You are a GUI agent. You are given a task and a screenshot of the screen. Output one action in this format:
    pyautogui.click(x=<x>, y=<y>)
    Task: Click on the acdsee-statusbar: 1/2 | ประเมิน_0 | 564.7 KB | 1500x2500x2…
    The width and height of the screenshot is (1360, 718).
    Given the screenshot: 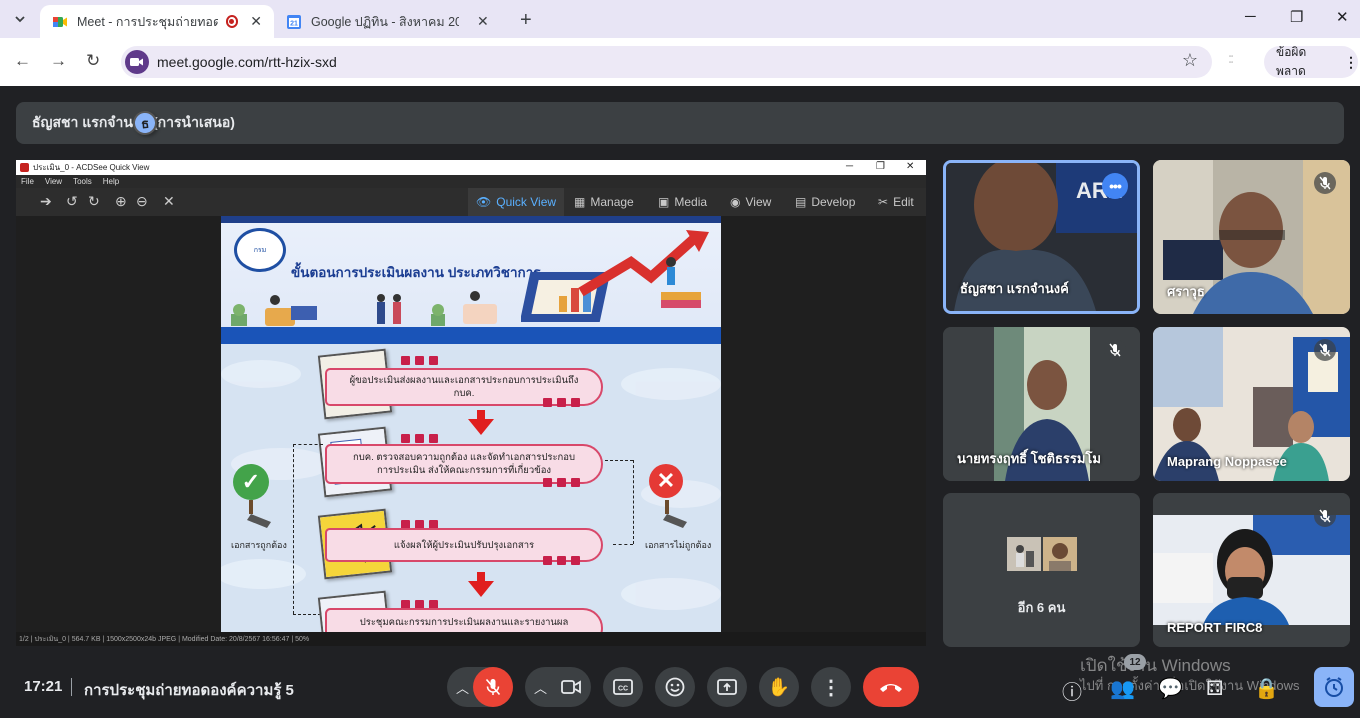 What is the action you would take?
    pyautogui.click(x=471, y=639)
    